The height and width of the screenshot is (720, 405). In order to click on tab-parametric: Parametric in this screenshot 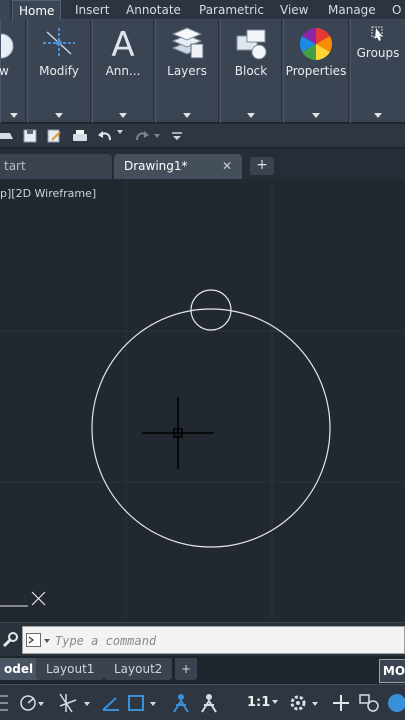, I will do `click(231, 10)`.